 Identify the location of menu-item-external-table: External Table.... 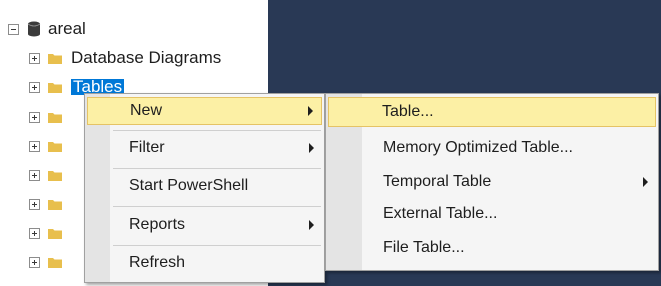
(492, 214).